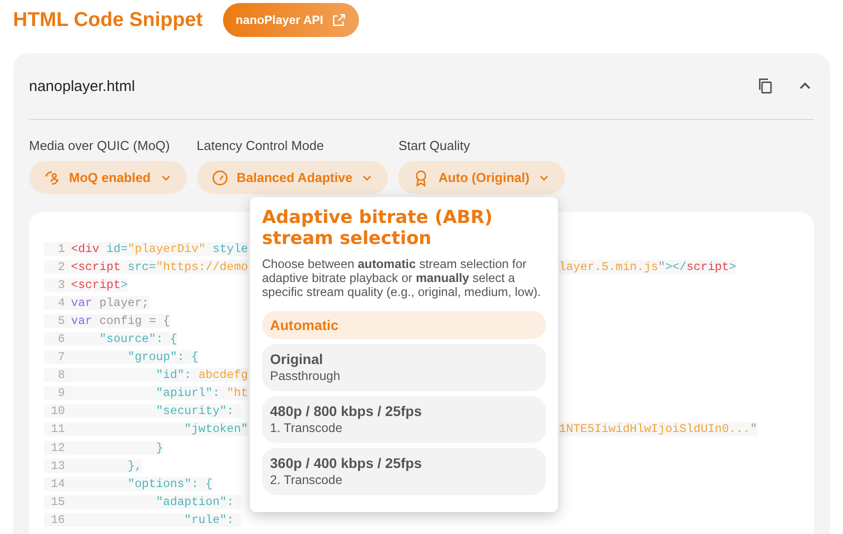 This screenshot has width=843, height=534. Describe the element at coordinates (57, 285) in the screenshot. I see `line-number: 3` at that location.